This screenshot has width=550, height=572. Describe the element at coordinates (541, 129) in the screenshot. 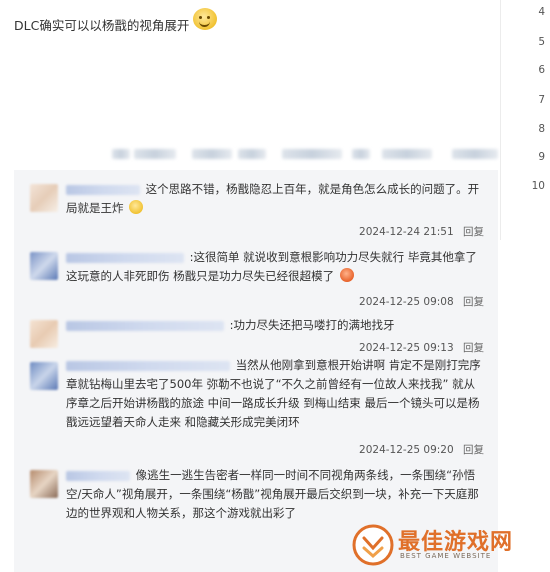

I see `floor-item: 8` at that location.